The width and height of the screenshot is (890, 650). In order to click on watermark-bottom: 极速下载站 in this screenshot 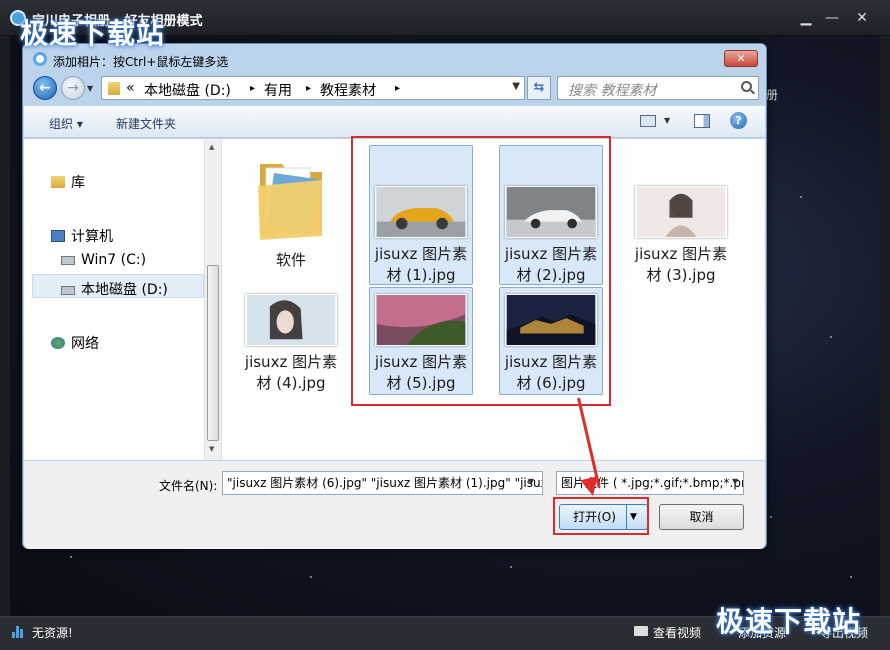, I will do `click(789, 621)`.